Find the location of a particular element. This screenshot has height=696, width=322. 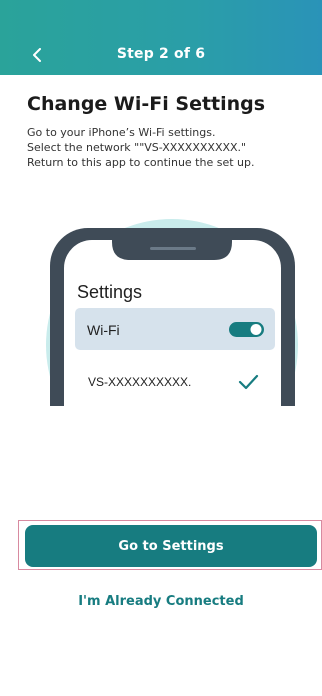

settings-screen-title: Settings is located at coordinates (109, 292).